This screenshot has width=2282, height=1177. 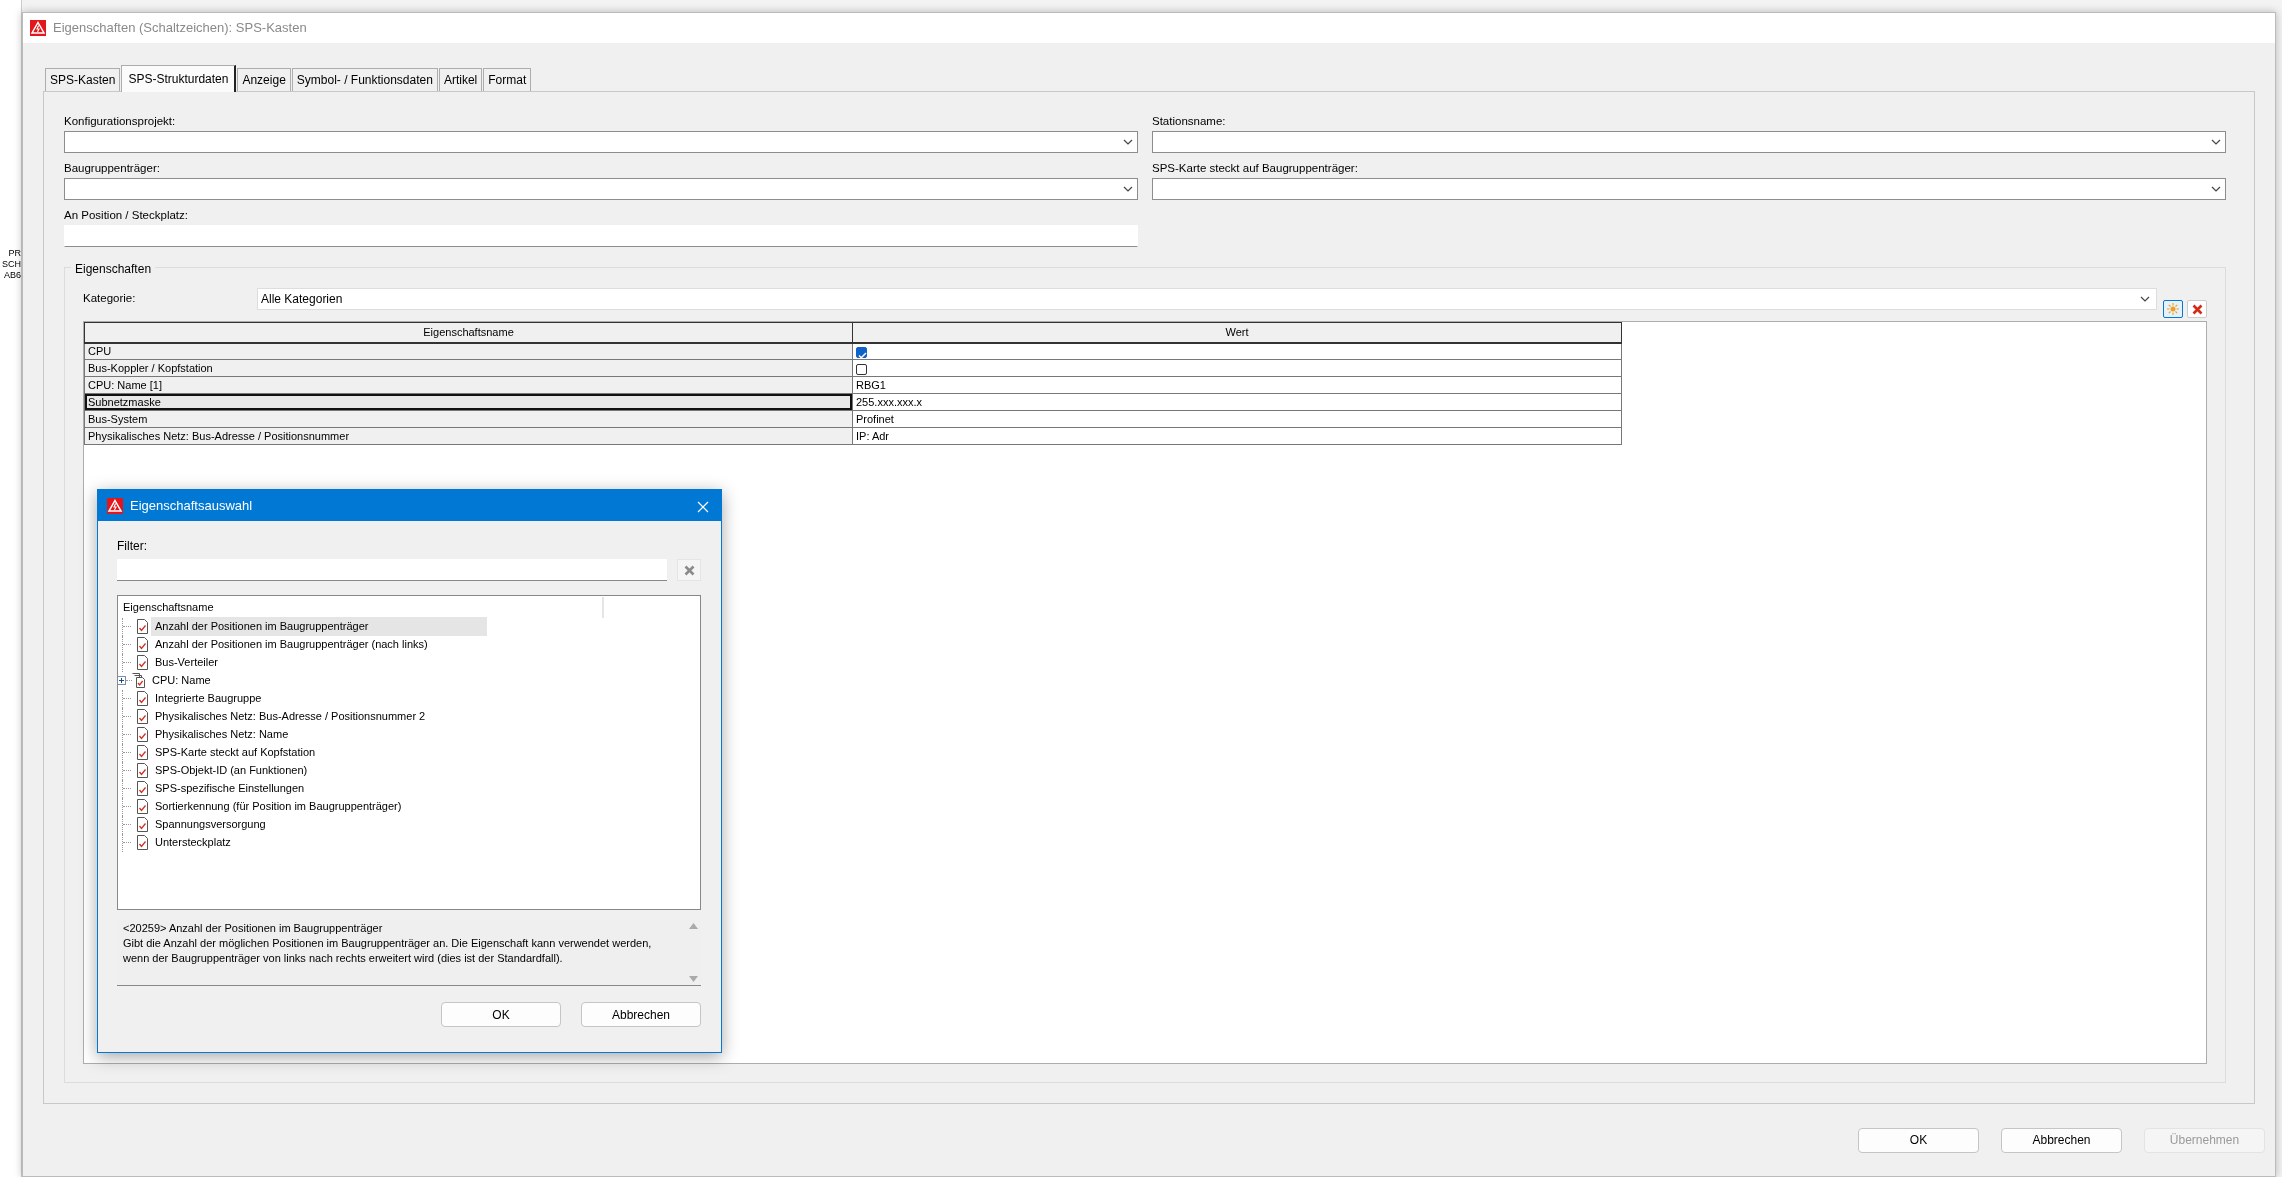 What do you see at coordinates (468, 332) in the screenshot?
I see `column-header: Eigenschaftsname` at bounding box center [468, 332].